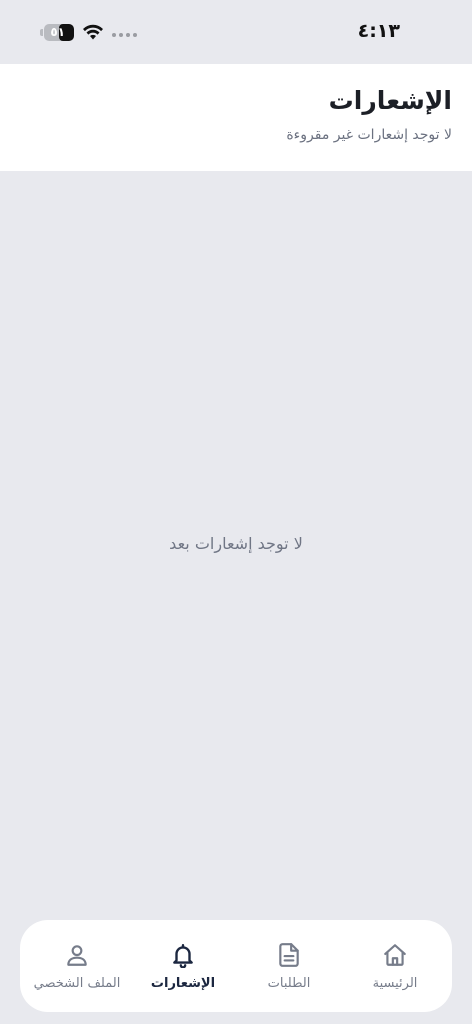 Image resolution: width=472 pixels, height=1024 pixels. I want to click on nav-item-notifications: الإشعارات, so click(183, 966).